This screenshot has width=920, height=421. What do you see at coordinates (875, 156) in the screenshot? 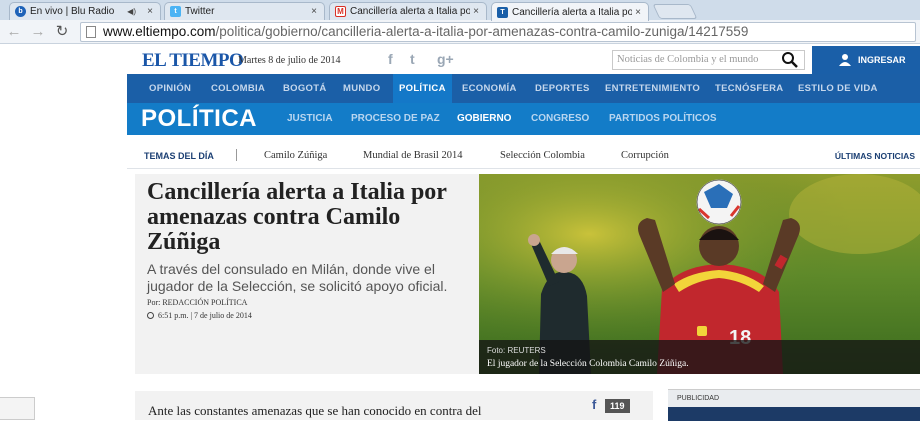
I see `latest-news-link: ÚLTIMAS NOTICIAS` at bounding box center [875, 156].